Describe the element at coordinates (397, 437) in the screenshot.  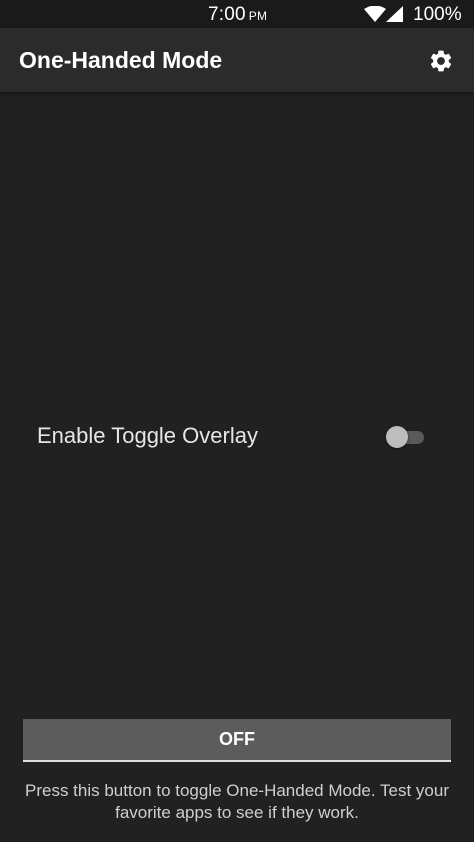
I see `toggle-thumb` at that location.